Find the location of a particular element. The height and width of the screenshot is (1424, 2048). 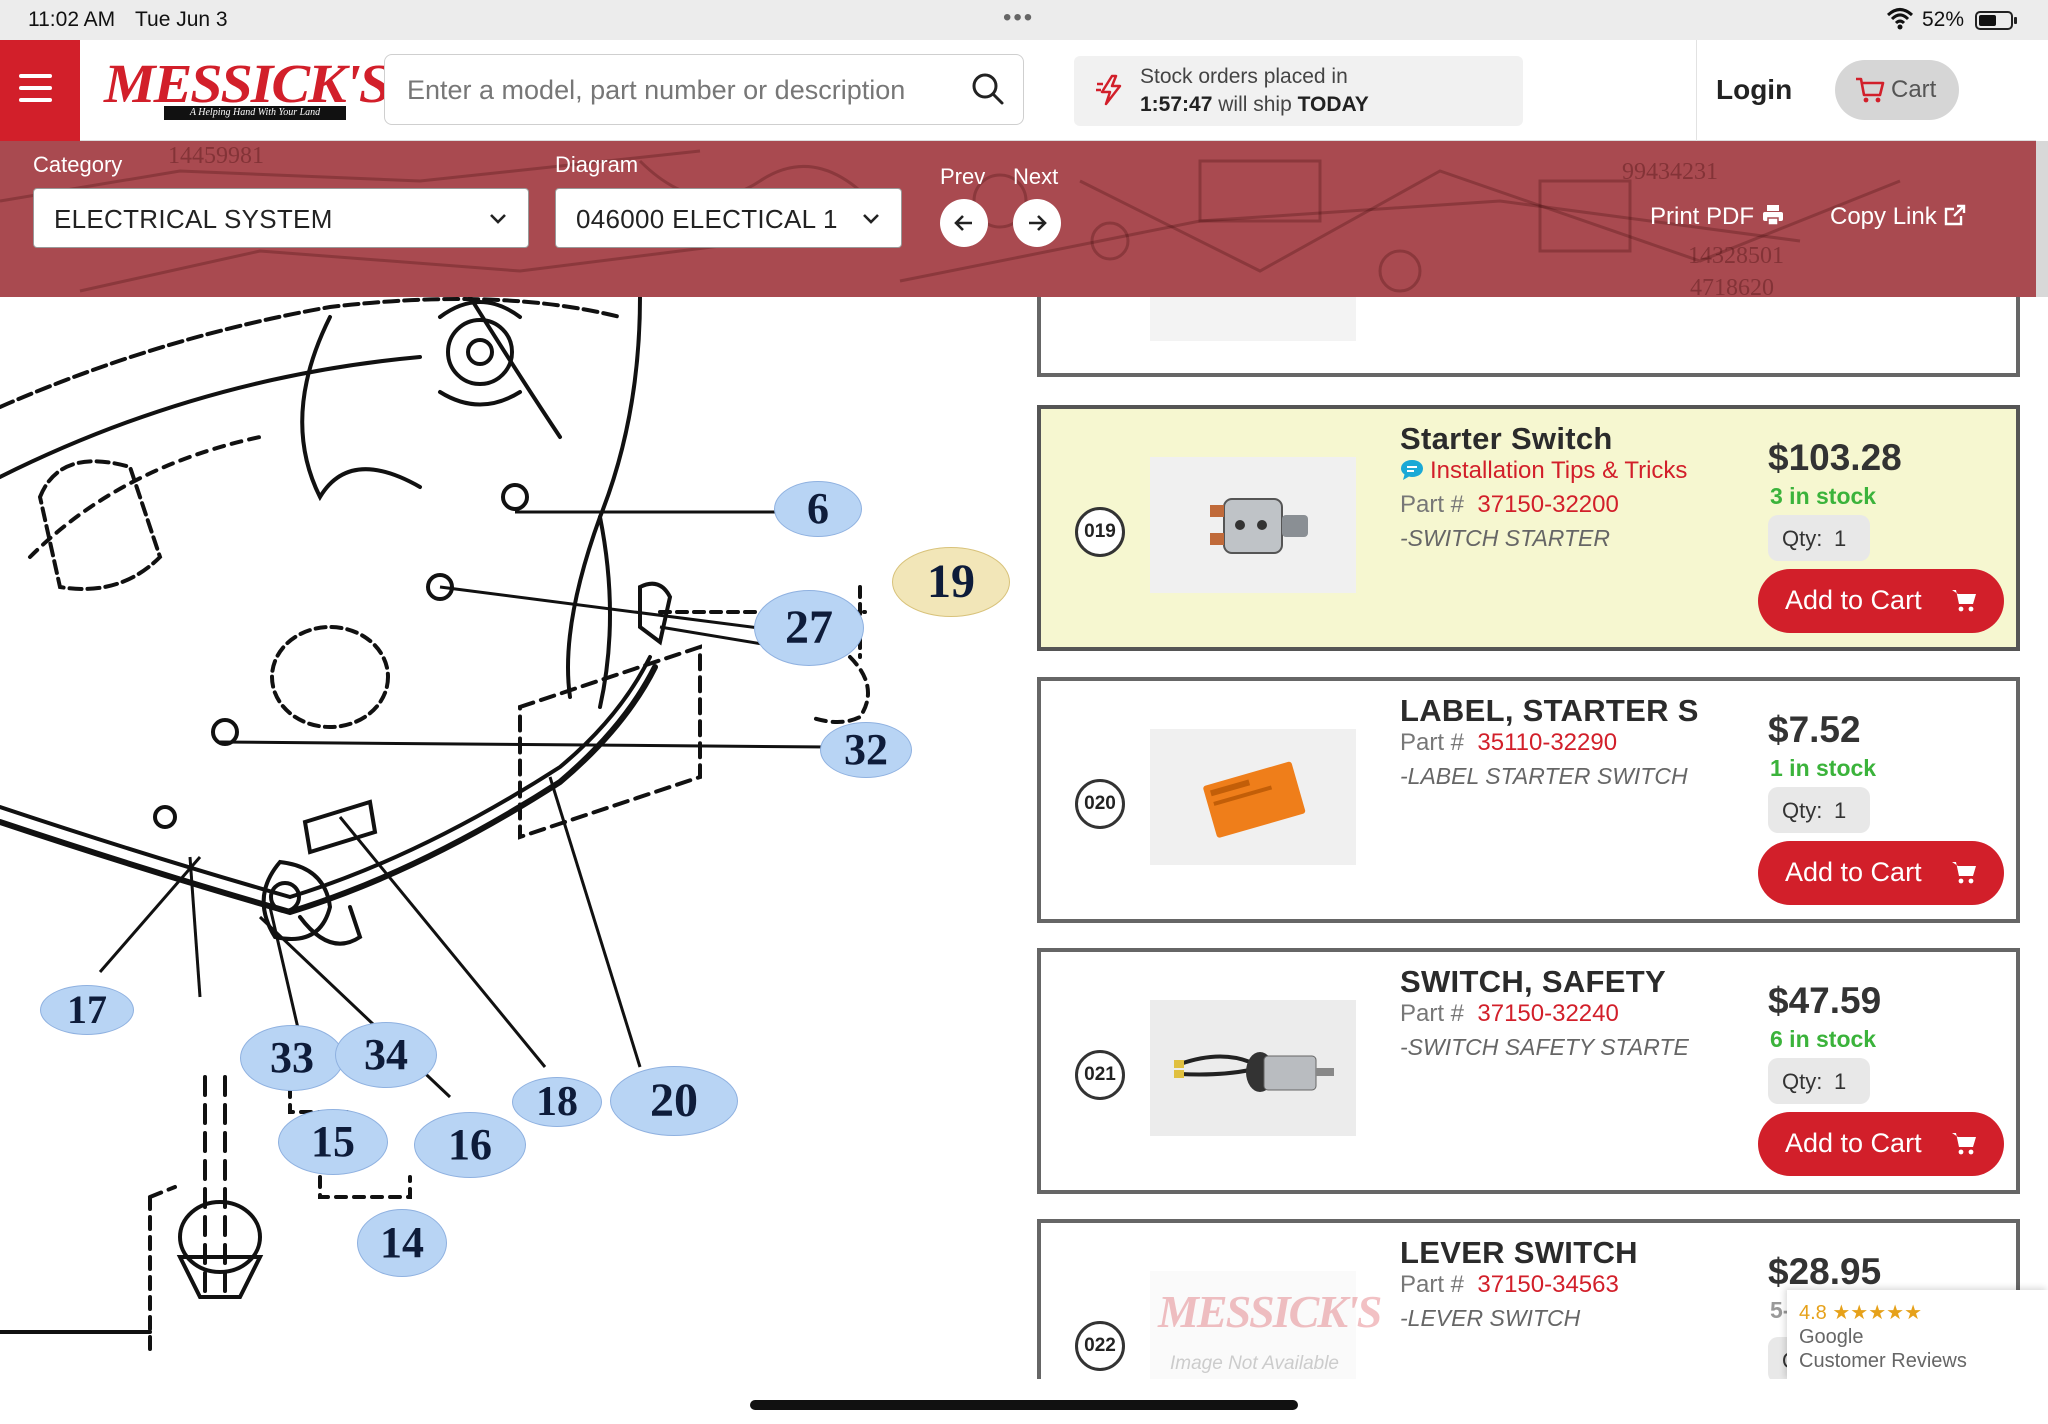

callout-16: 16 is located at coordinates (470, 1145).